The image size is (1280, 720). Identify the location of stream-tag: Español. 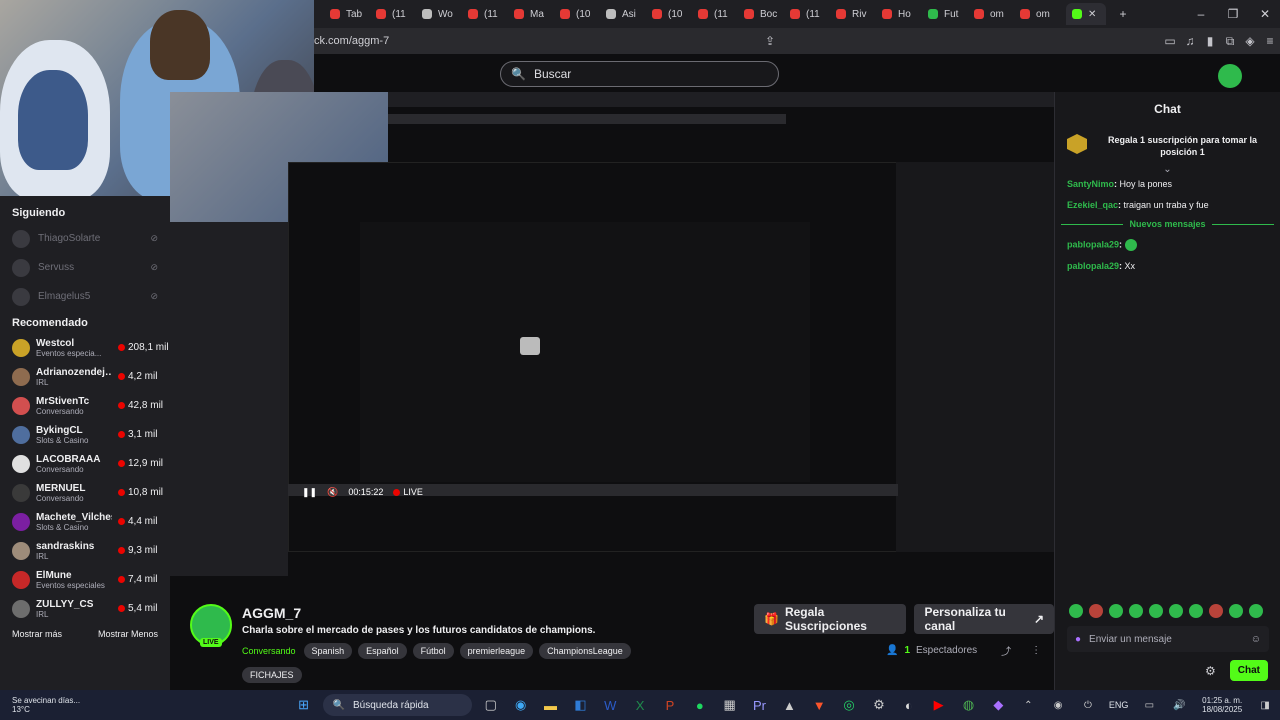
(382, 651).